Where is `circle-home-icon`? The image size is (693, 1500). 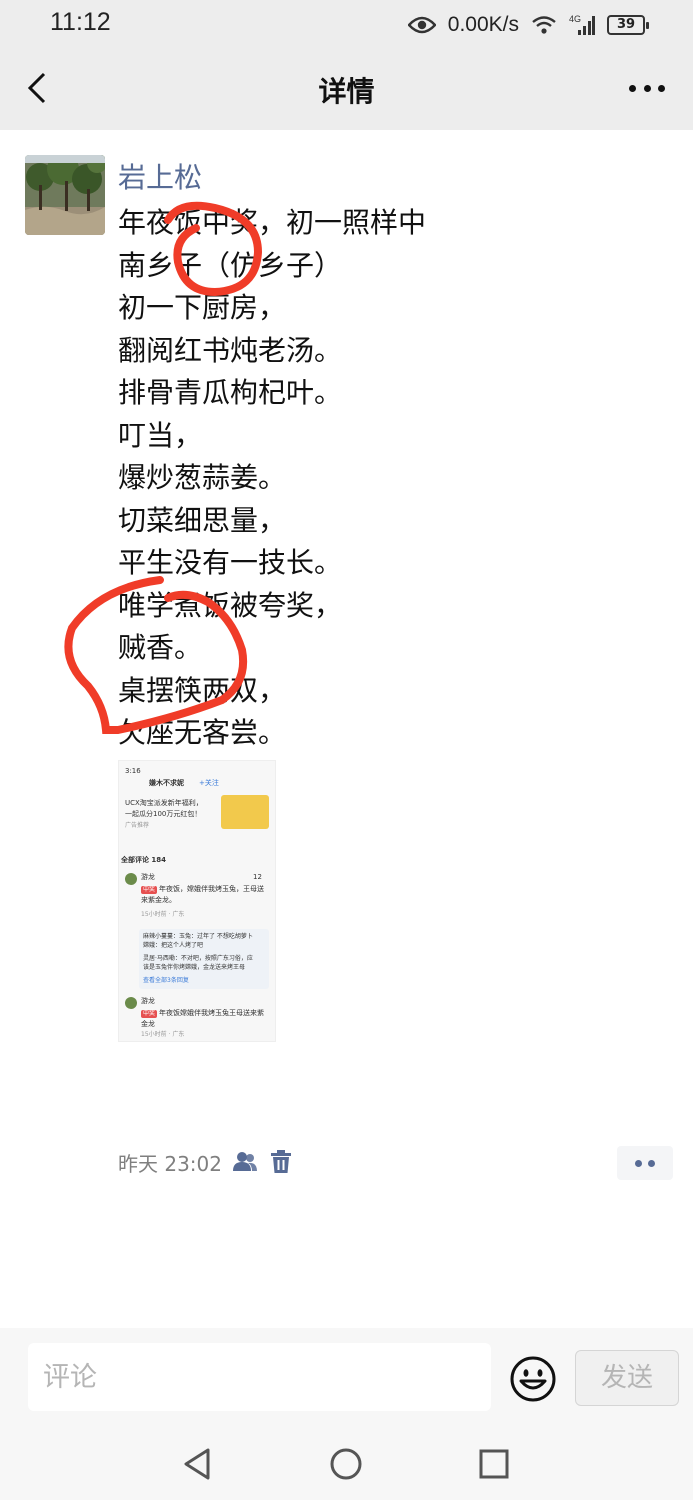
circle-home-icon is located at coordinates (346, 1464).